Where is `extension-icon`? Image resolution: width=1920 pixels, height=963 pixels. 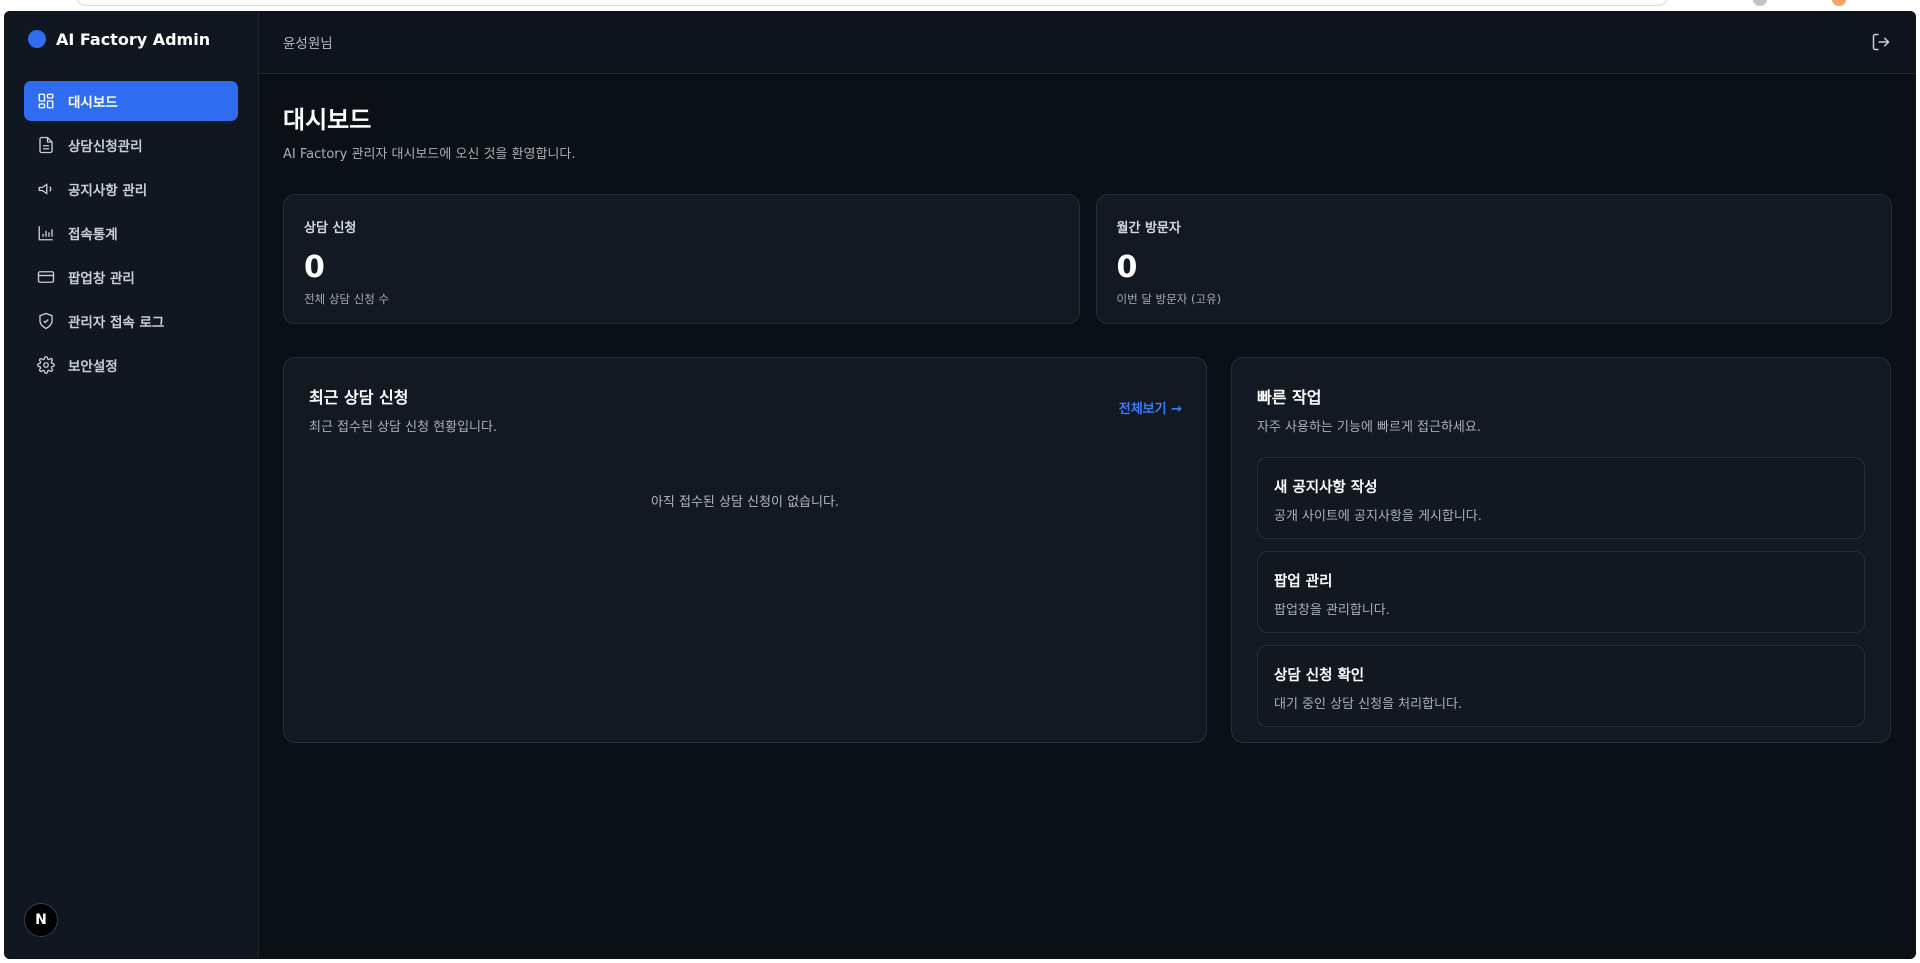 extension-icon is located at coordinates (1839, 3).